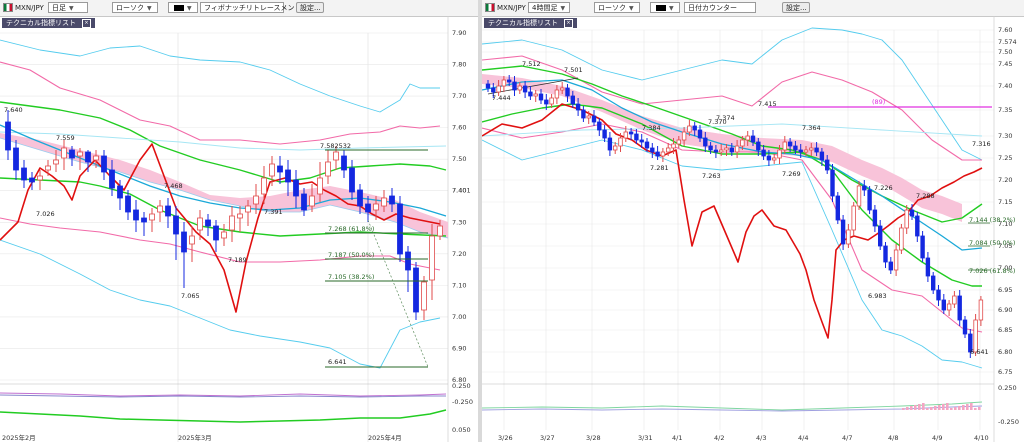 This screenshot has height=442, width=1024. Describe the element at coordinates (335, 146) in the screenshot. I see `price-annotation: 7.582532` at that location.